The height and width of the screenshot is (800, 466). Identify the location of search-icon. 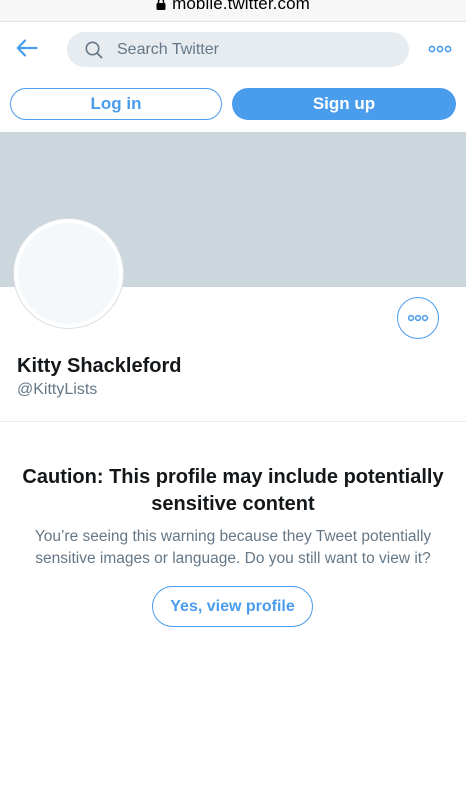
(94, 49).